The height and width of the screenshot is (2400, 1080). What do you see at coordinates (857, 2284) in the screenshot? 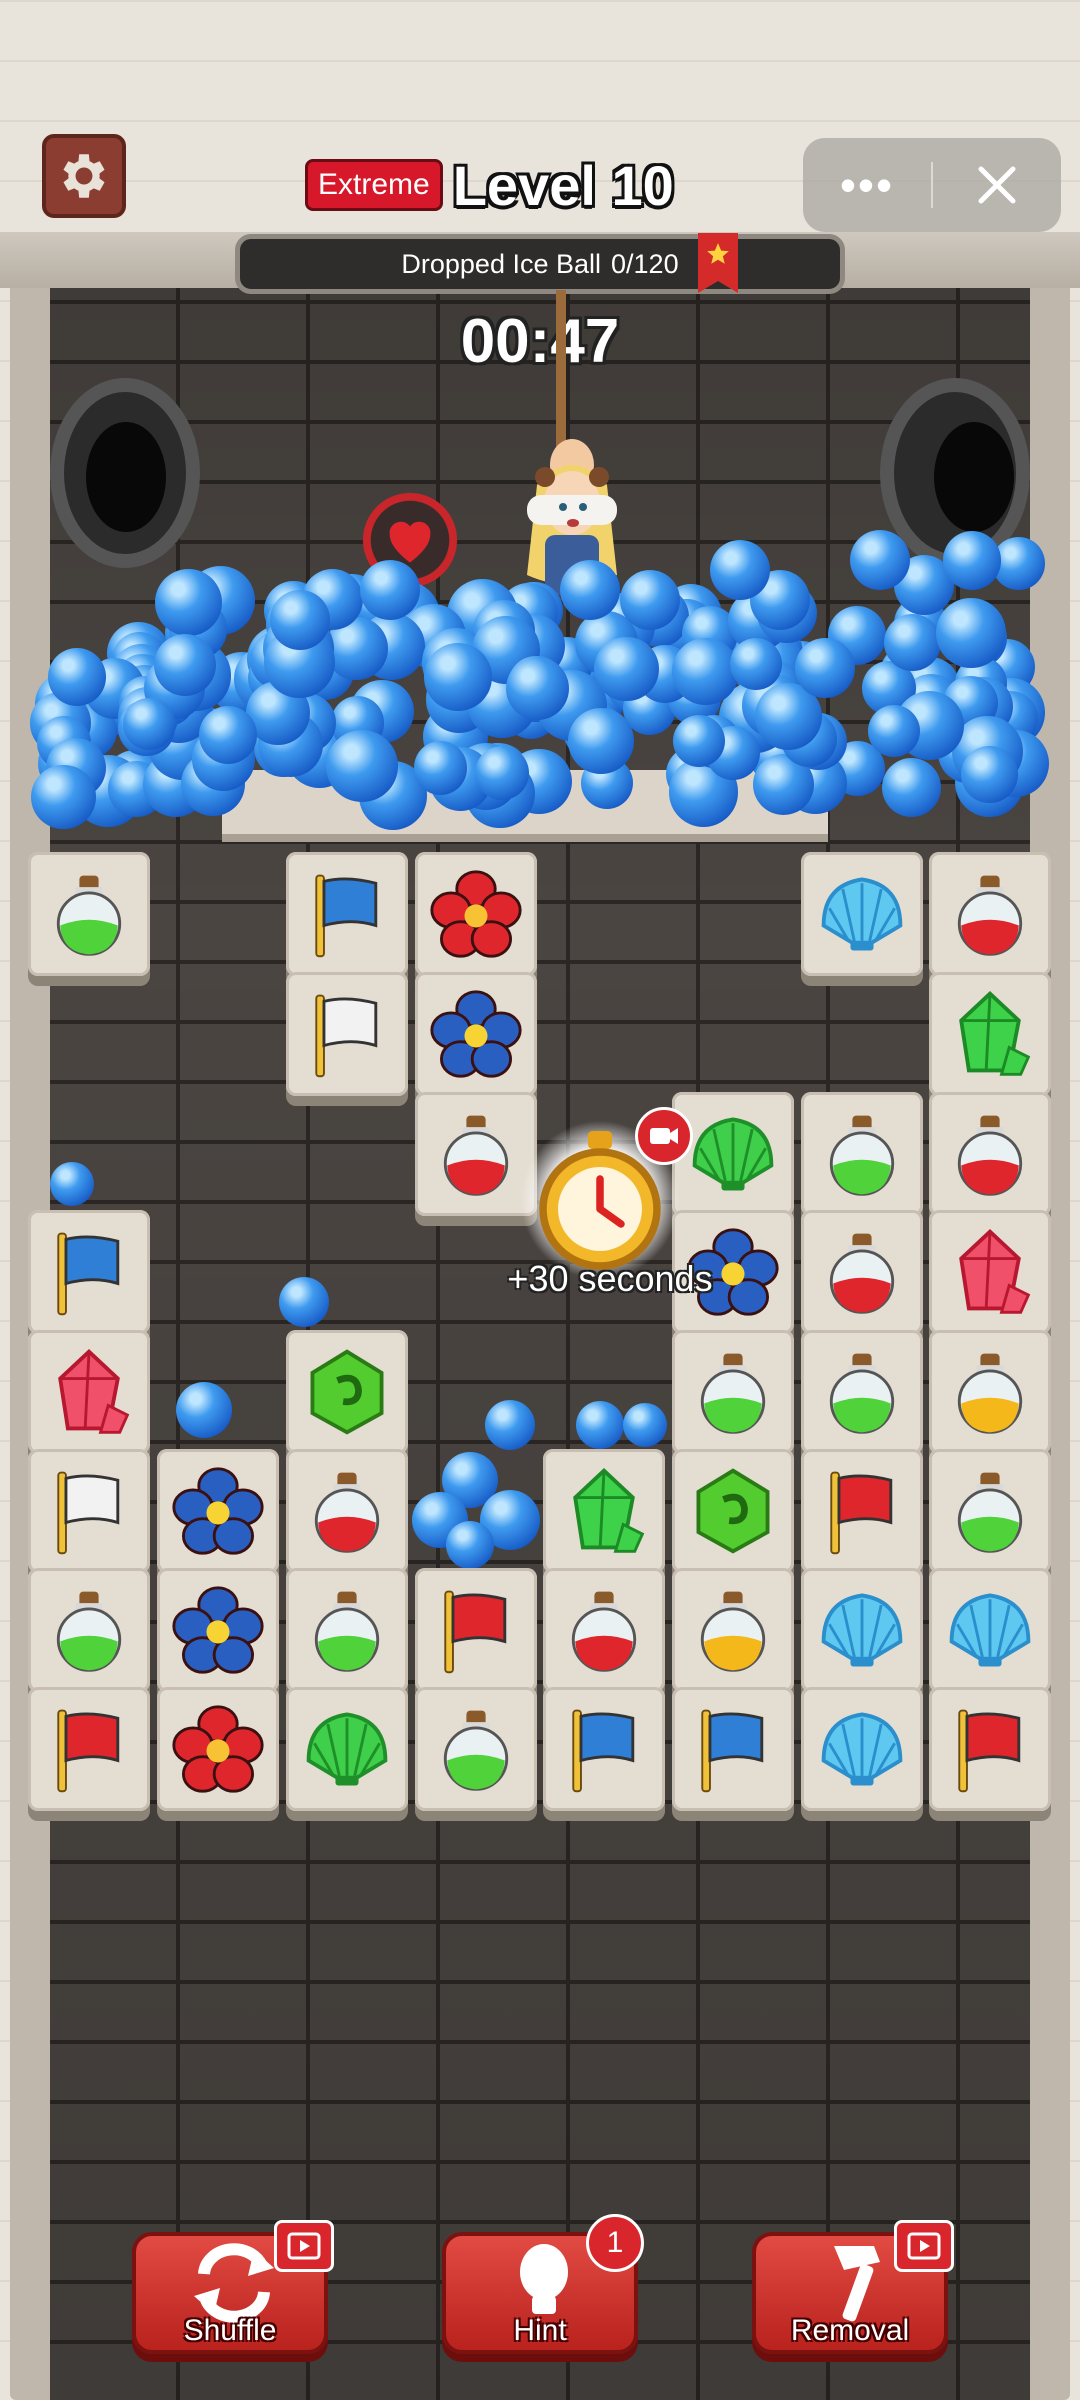
I see `hammer-icon` at bounding box center [857, 2284].